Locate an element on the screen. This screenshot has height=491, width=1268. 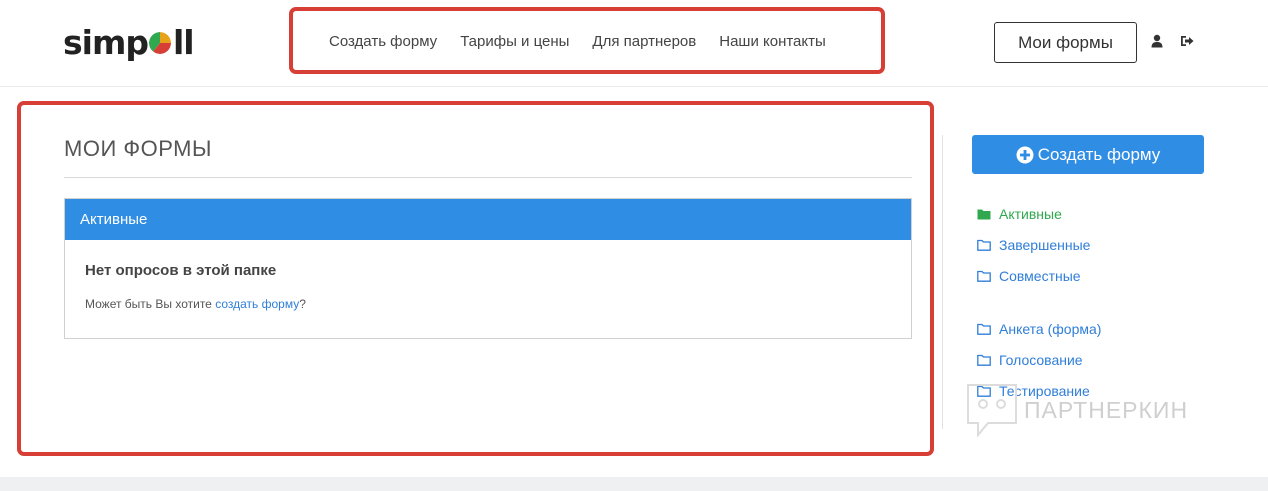
footer-strip is located at coordinates (634, 484).